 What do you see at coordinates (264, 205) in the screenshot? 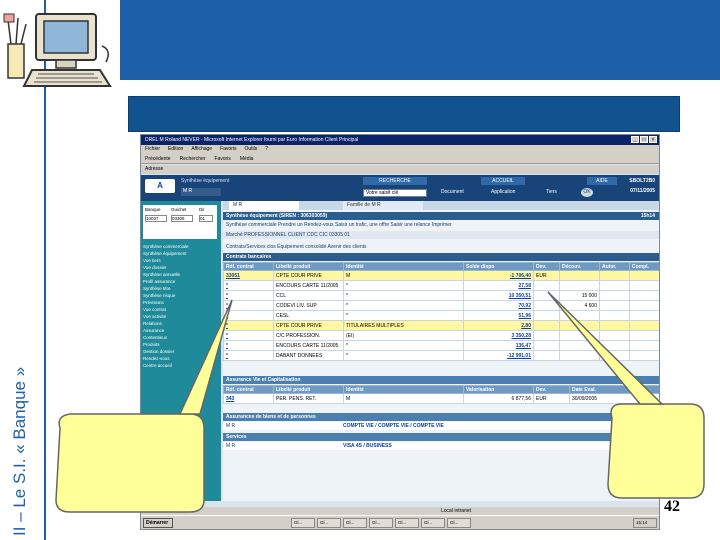
I see `tab-client: M R` at bounding box center [264, 205].